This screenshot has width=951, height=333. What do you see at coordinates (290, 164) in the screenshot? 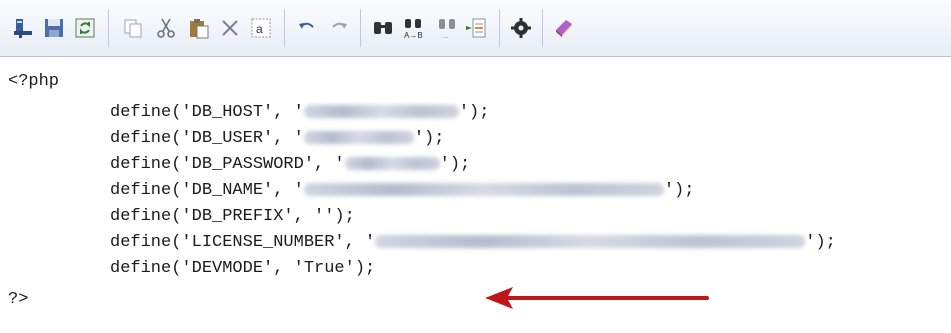
I see `code-line-db-password: define('DB_PASSWORD', ' ');` at bounding box center [290, 164].